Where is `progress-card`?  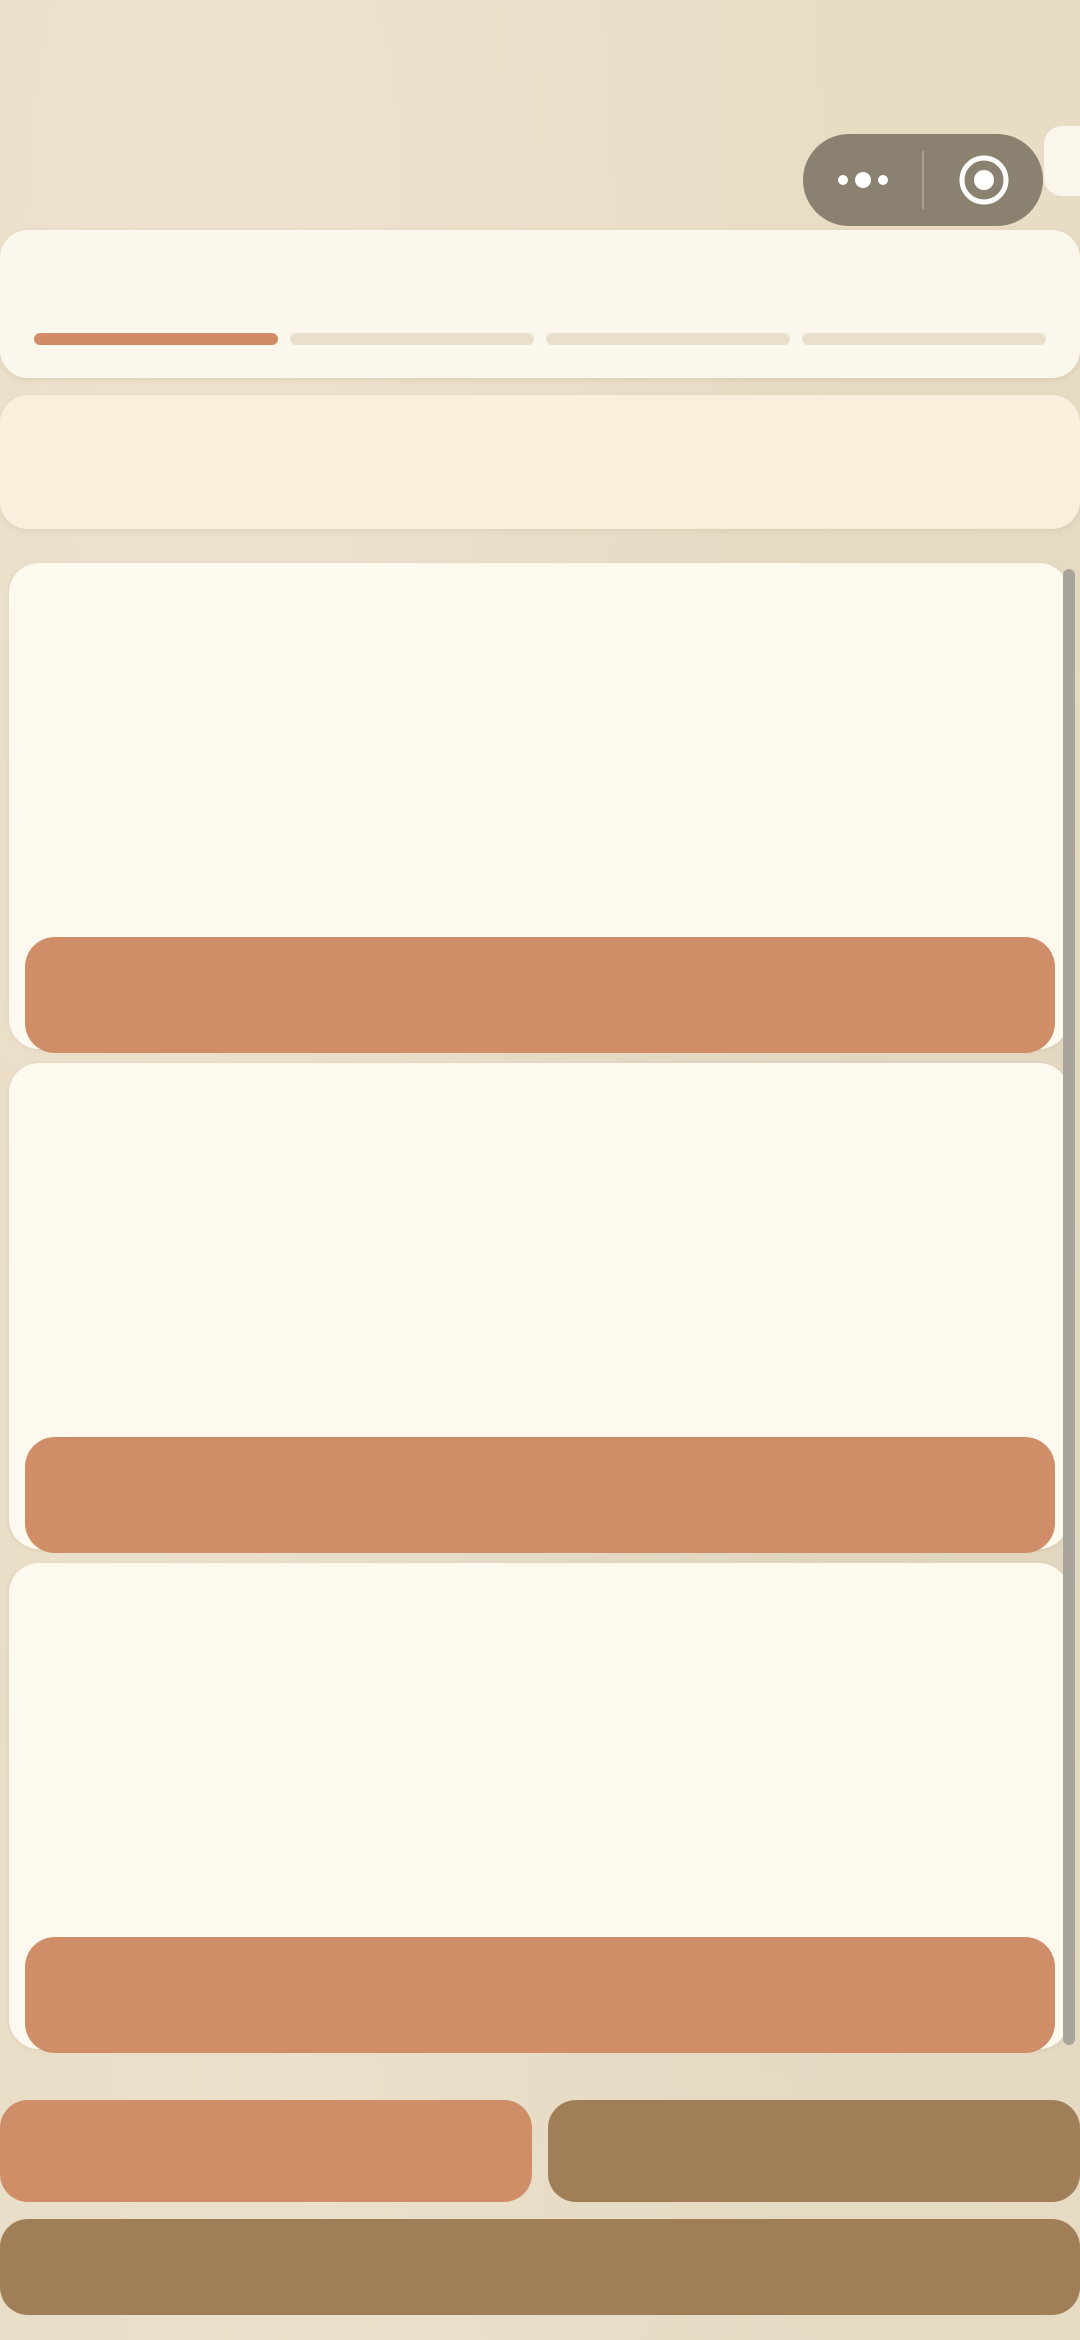 progress-card is located at coordinates (540, 304).